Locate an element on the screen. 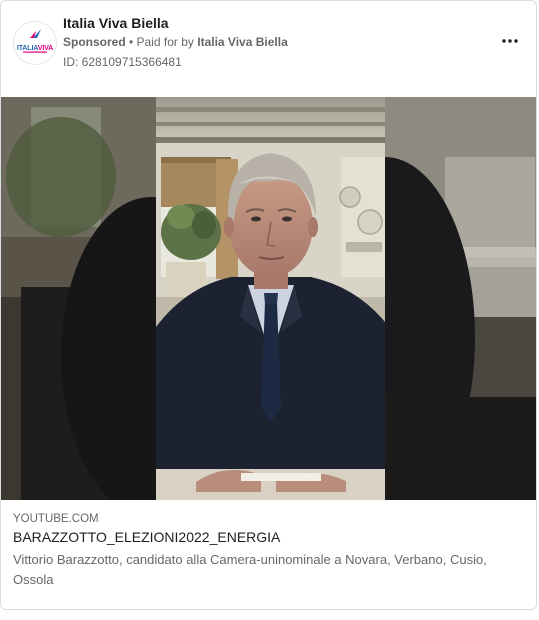  italia-viva-logo: ITALIAVIVA is located at coordinates (35, 43).